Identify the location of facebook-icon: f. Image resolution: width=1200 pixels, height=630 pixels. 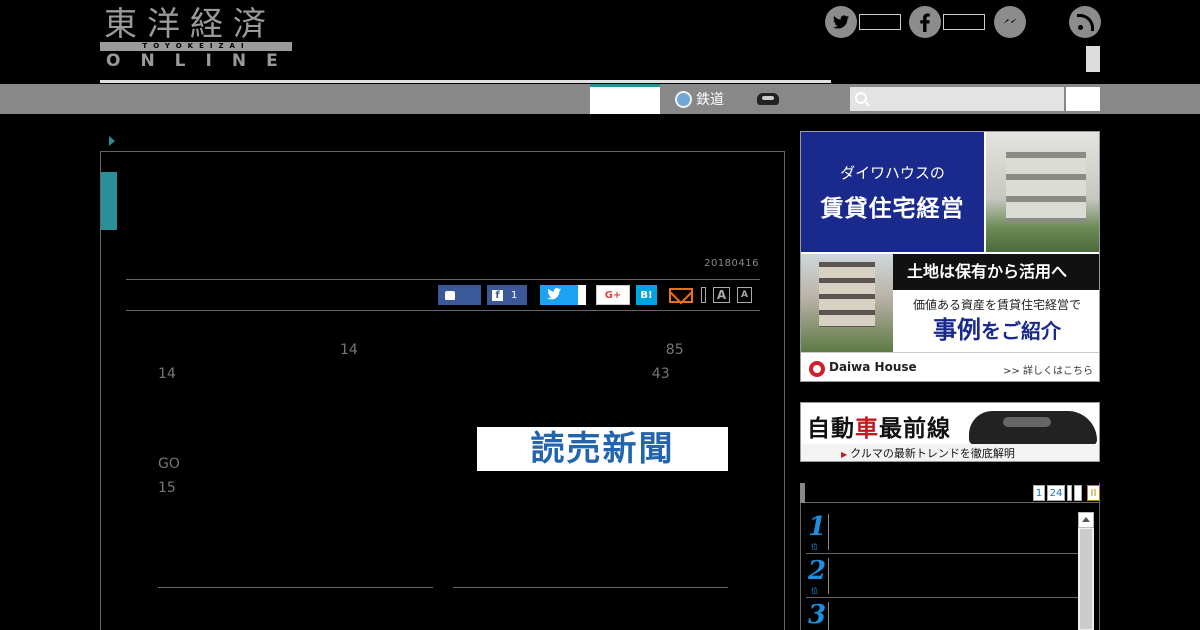
(497, 295).